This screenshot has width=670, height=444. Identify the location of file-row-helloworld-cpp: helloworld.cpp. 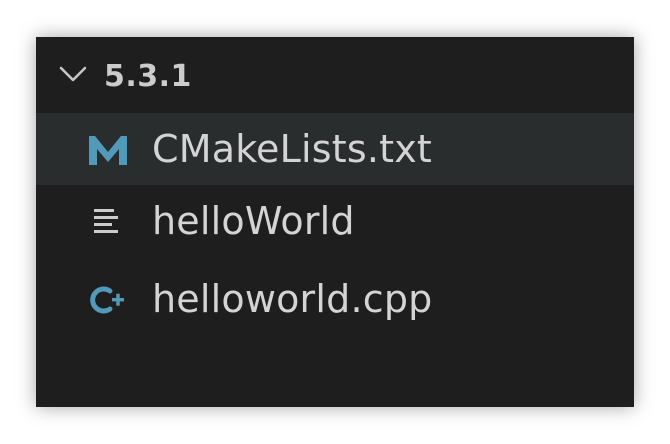
(335, 299).